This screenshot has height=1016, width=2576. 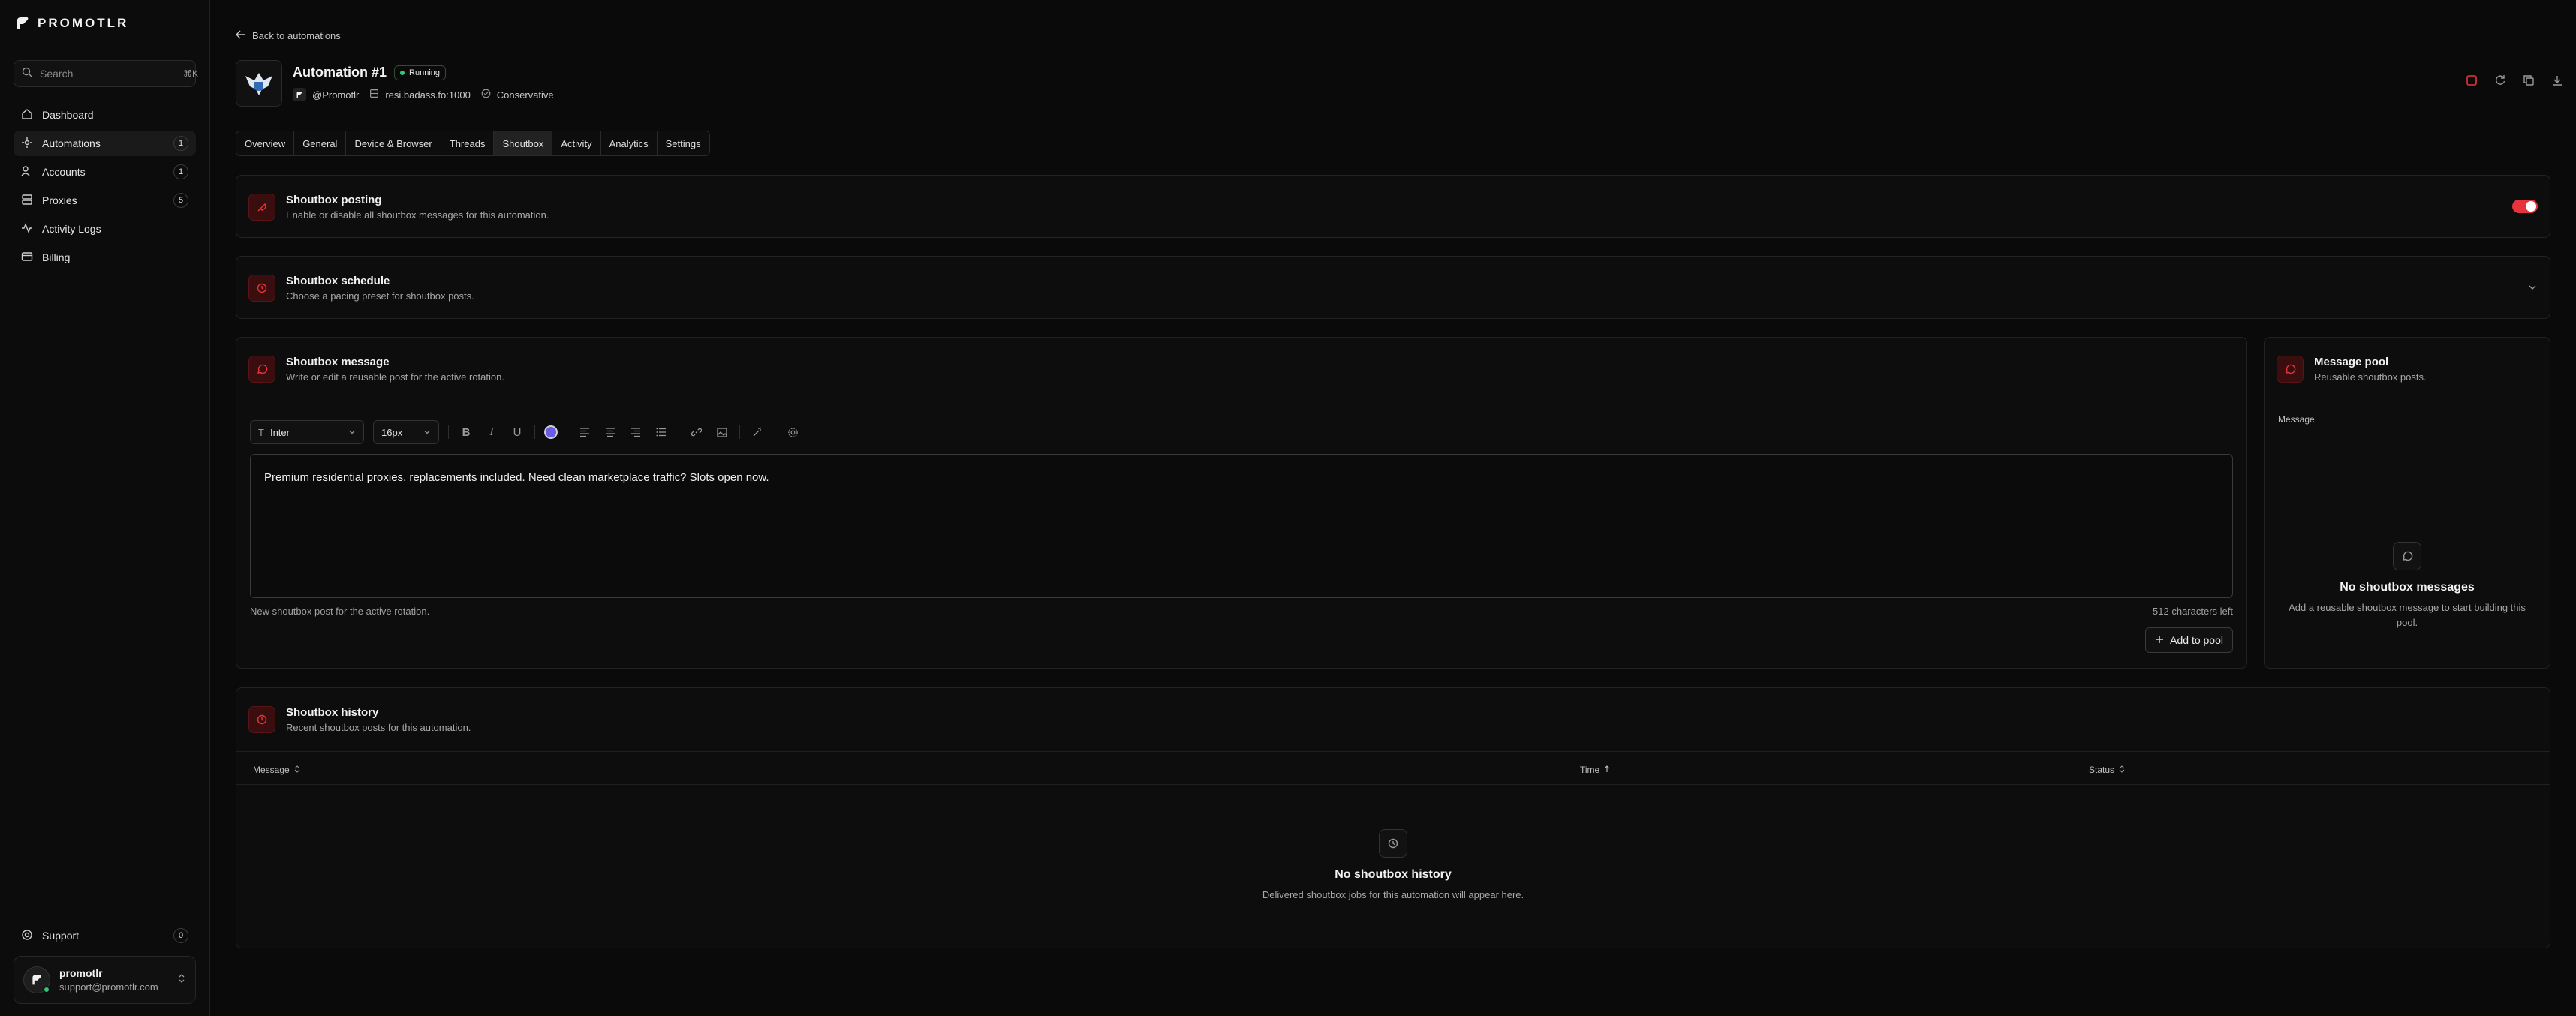 I want to click on sidebar-item-proxies: Proxies 5, so click(x=105, y=201).